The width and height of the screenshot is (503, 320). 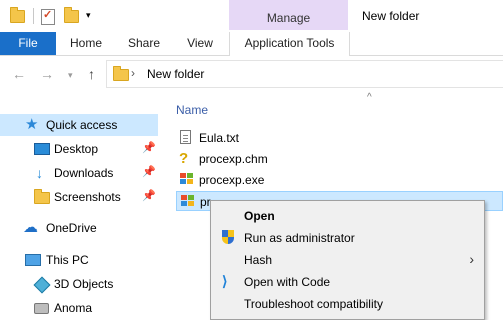 I want to click on tab-file: File, so click(x=28, y=43).